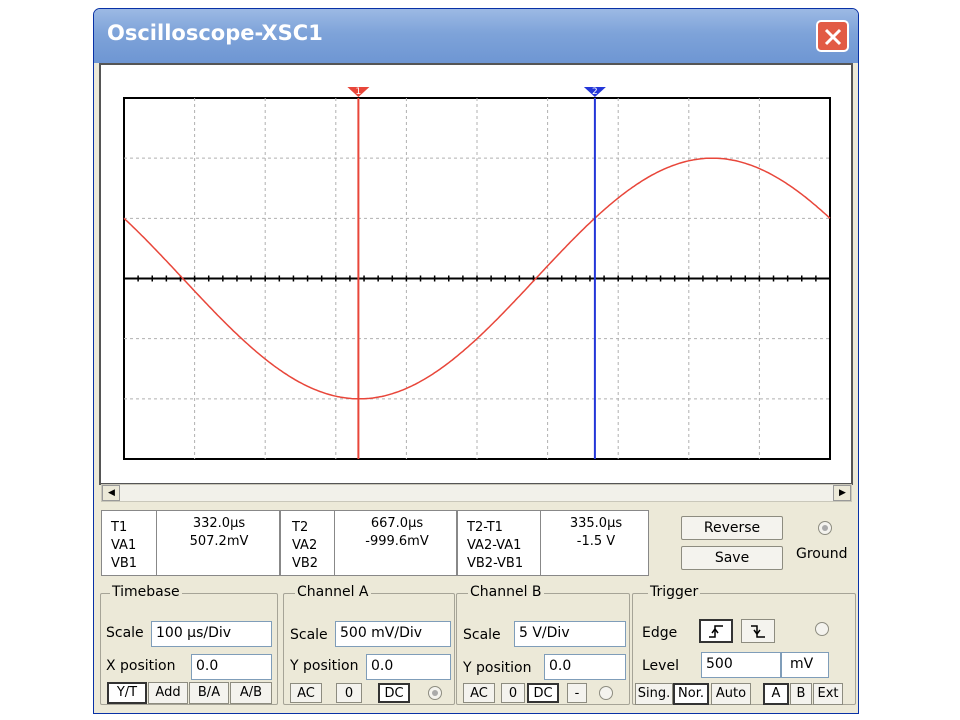 This screenshot has height=720, width=960. I want to click on channel-b-zero-button: 0, so click(513, 693).